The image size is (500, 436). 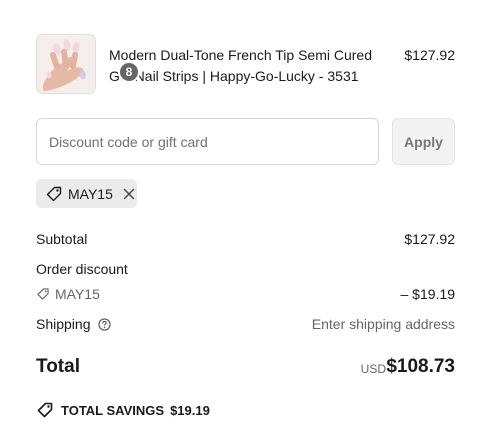 I want to click on product-thumbnail, so click(x=66, y=64).